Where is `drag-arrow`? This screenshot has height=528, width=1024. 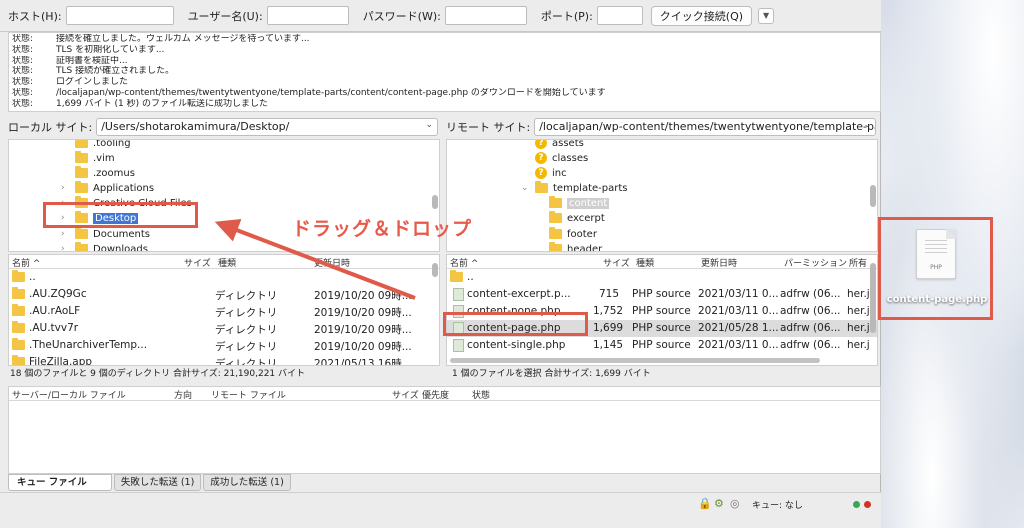
drag-arrow is located at coordinates (315, 259).